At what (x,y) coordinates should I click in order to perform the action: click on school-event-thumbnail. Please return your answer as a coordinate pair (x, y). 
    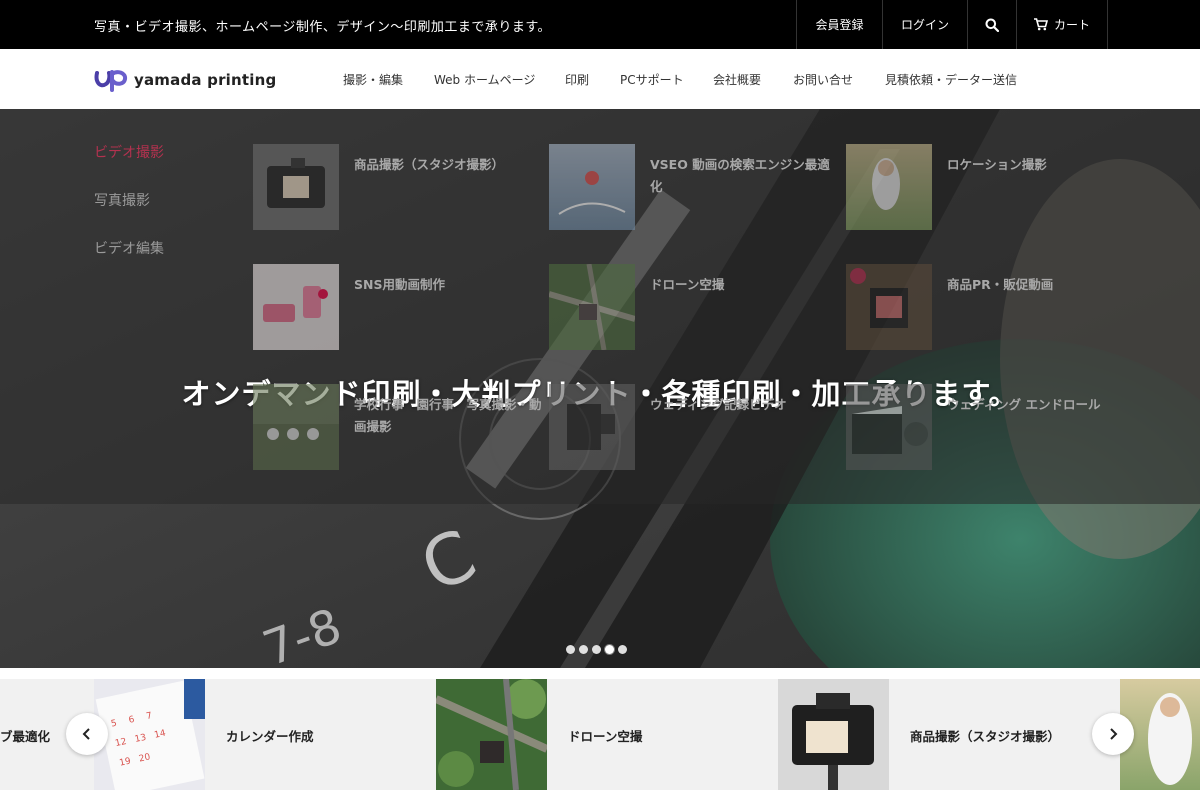
    Looking at the image, I should click on (296, 427).